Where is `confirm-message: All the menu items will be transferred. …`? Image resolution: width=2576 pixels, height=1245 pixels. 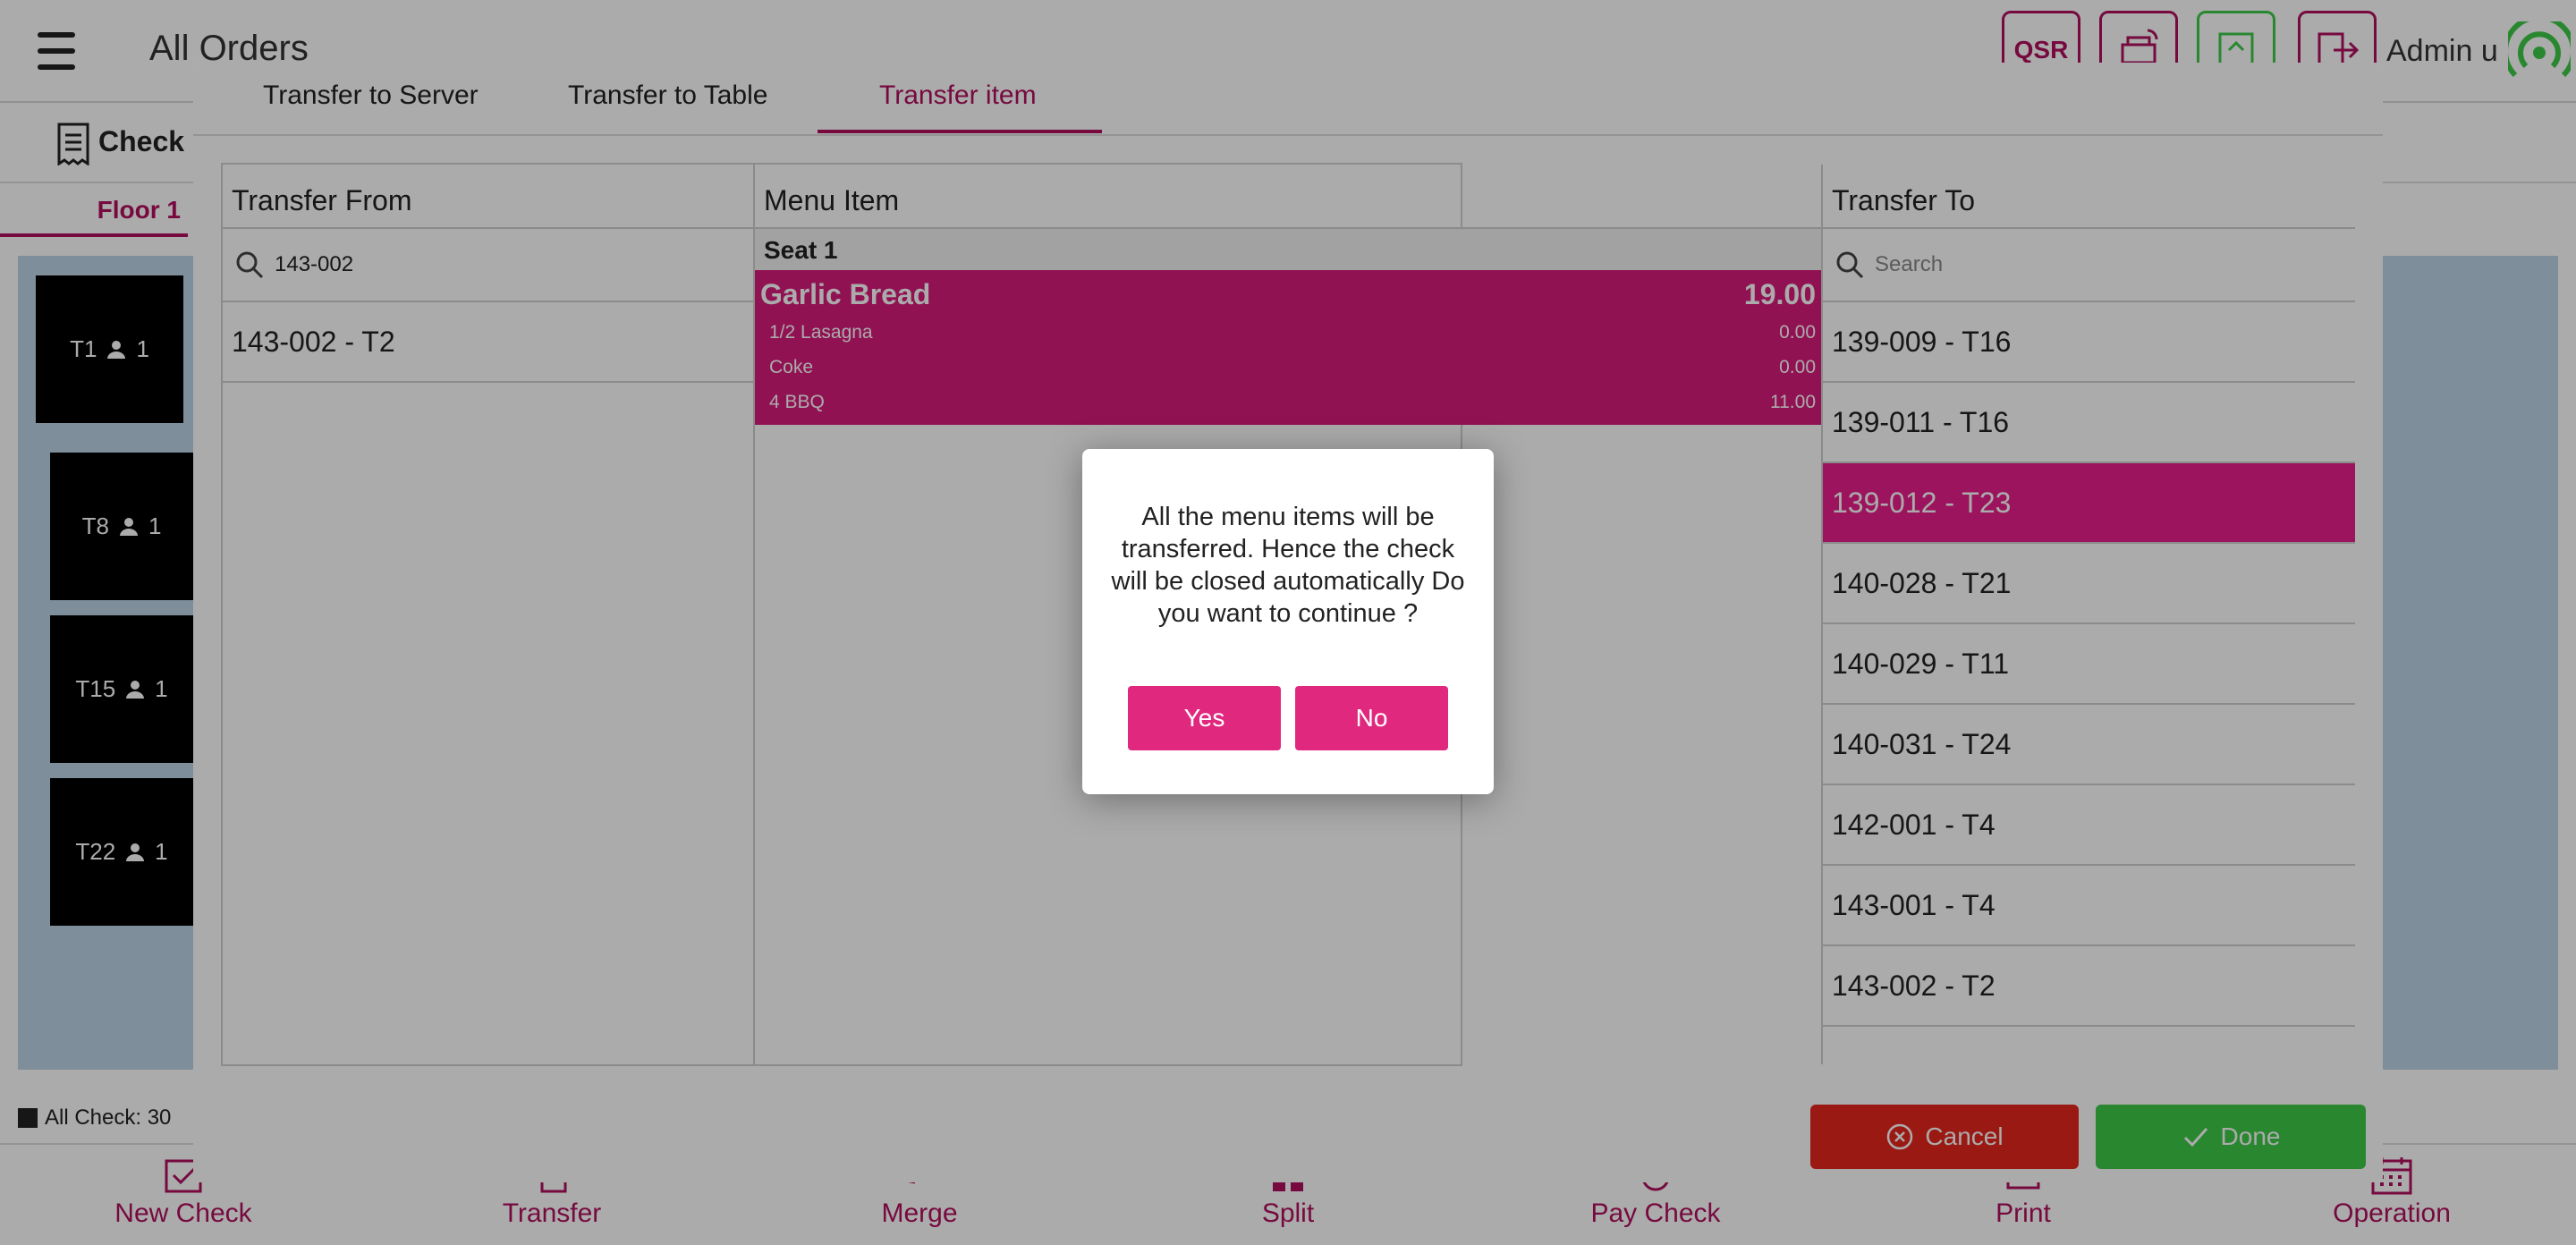
confirm-message: All the menu items will be transferred. … is located at coordinates (1288, 565).